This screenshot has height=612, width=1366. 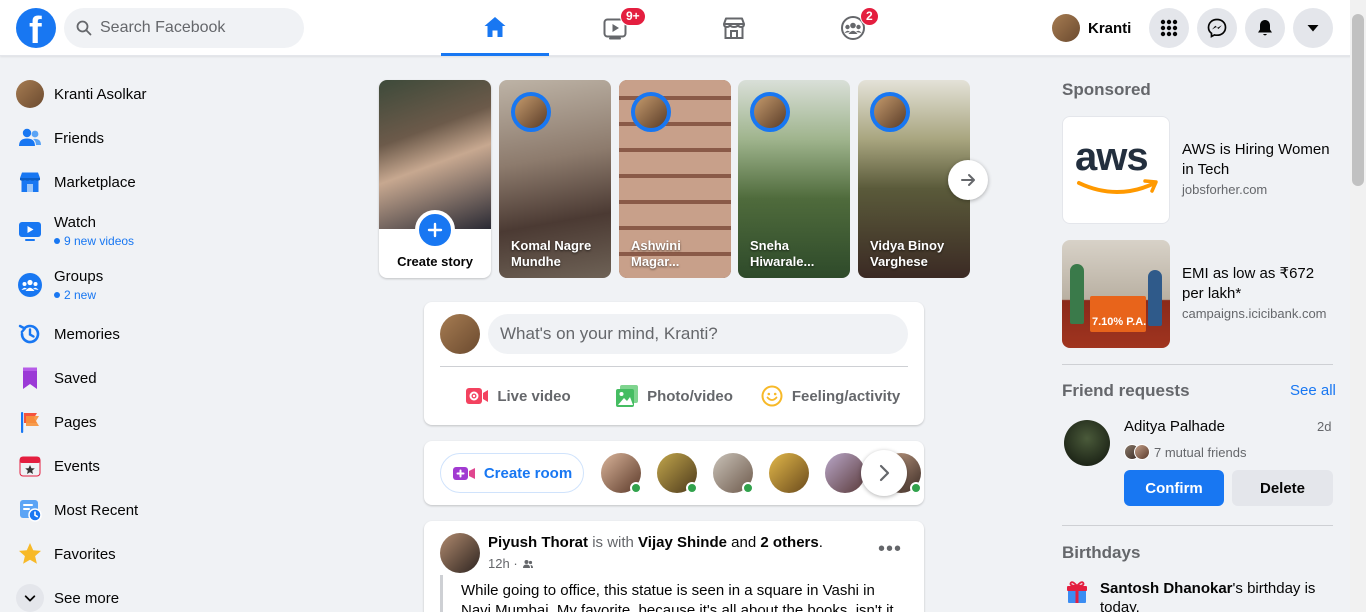 What do you see at coordinates (499, 563) in the screenshot?
I see `post-time: 12h` at bounding box center [499, 563].